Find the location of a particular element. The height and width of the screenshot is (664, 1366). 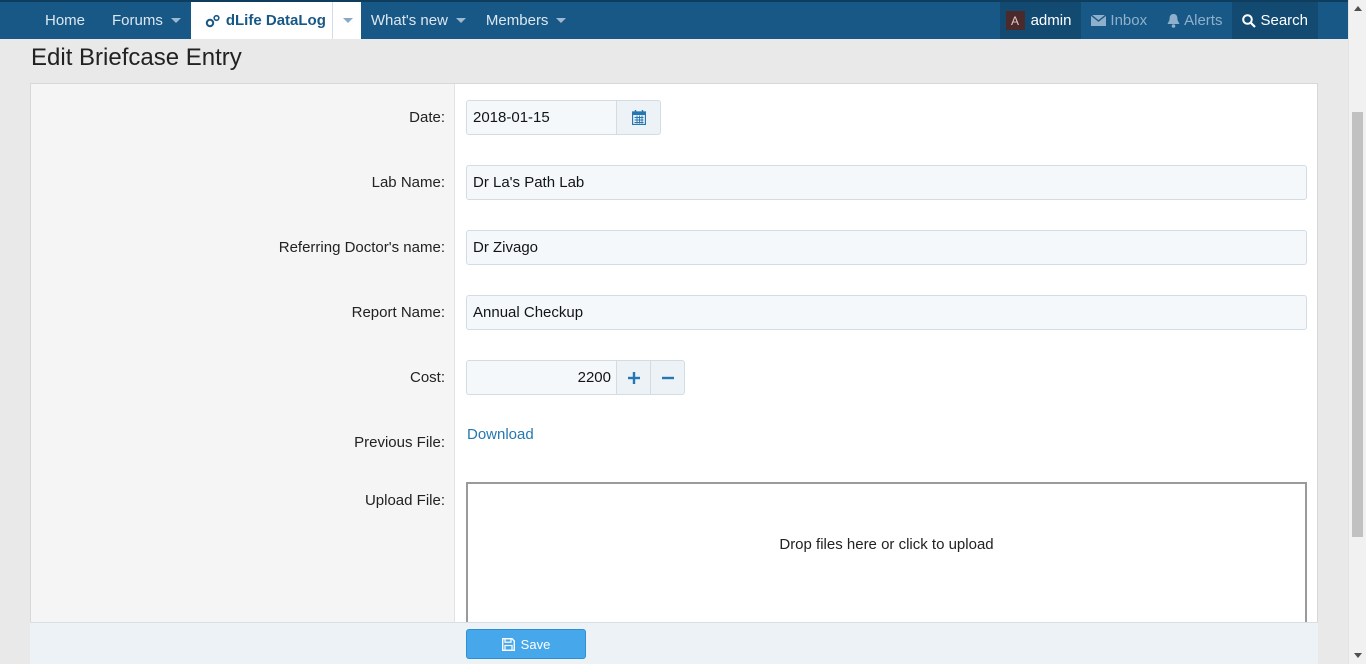

report-name-input: Annual Checkup is located at coordinates (886, 312).